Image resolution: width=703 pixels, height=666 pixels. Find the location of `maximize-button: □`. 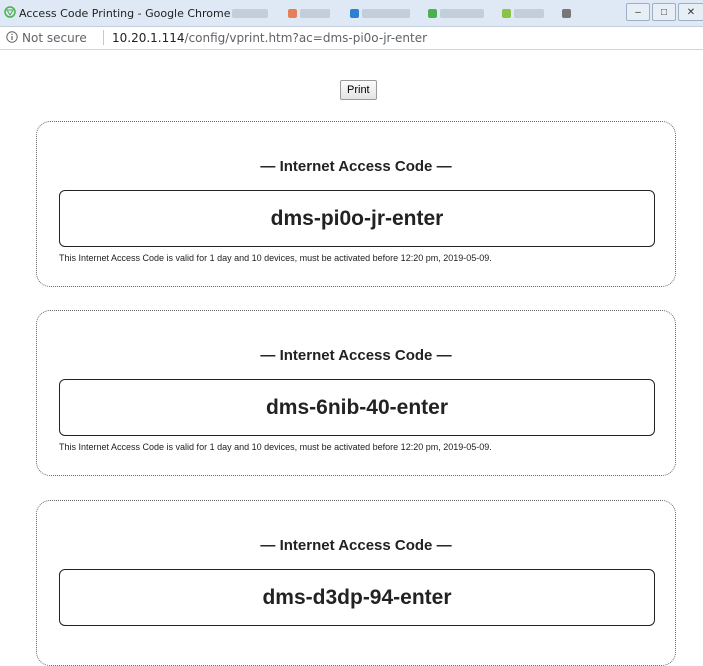

maximize-button: □ is located at coordinates (664, 12).